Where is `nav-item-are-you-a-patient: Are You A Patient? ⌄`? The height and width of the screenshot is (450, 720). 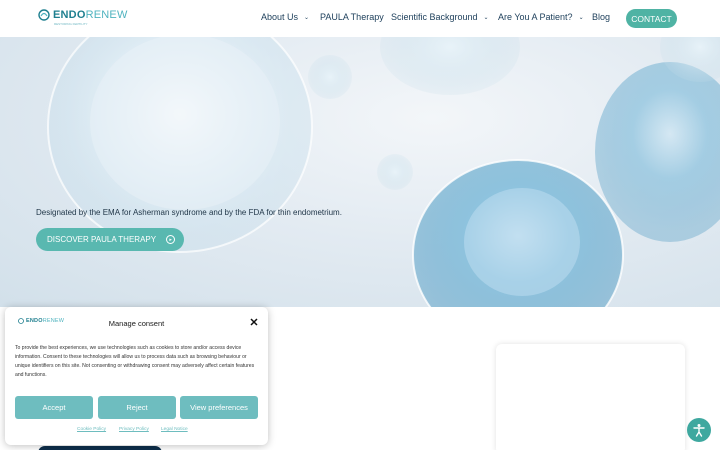
nav-item-are-you-a-patient: Are You A Patient? ⌄ is located at coordinates (541, 17).